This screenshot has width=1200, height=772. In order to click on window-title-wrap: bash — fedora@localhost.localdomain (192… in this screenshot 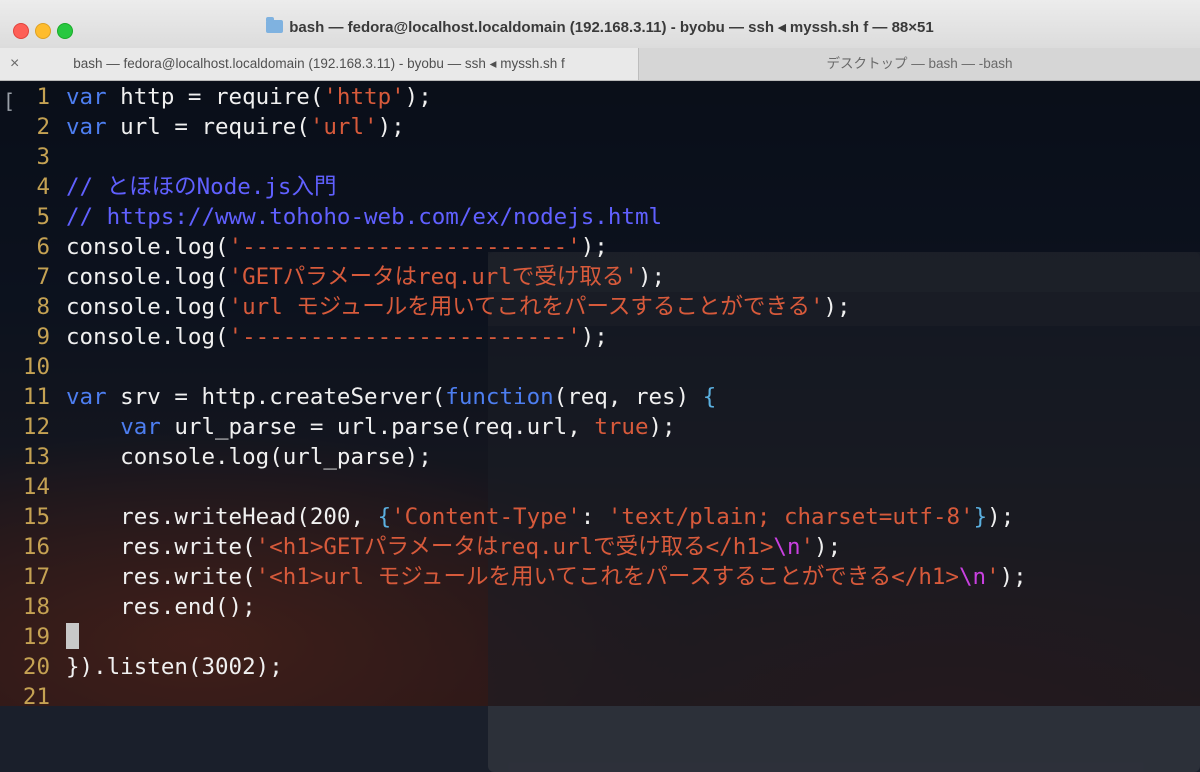, I will do `click(600, 26)`.